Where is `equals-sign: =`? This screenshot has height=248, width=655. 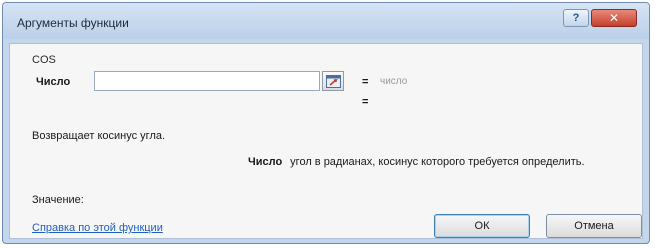 equals-sign: = is located at coordinates (365, 82).